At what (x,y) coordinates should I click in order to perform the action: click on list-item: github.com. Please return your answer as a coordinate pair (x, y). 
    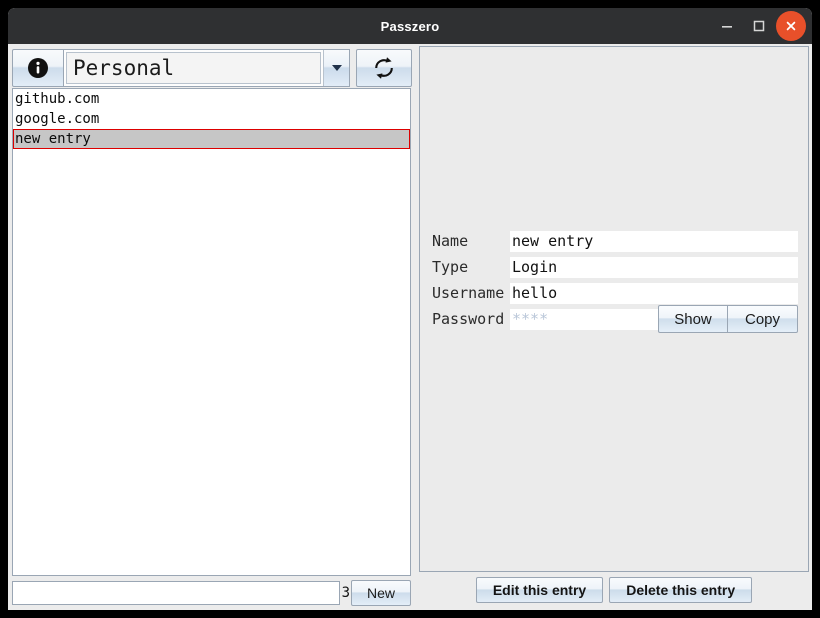
    Looking at the image, I should click on (211, 99).